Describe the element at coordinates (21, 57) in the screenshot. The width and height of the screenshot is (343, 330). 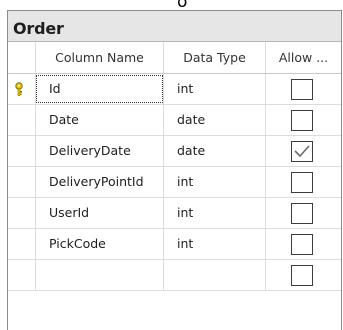
I see `header-key-cell` at that location.